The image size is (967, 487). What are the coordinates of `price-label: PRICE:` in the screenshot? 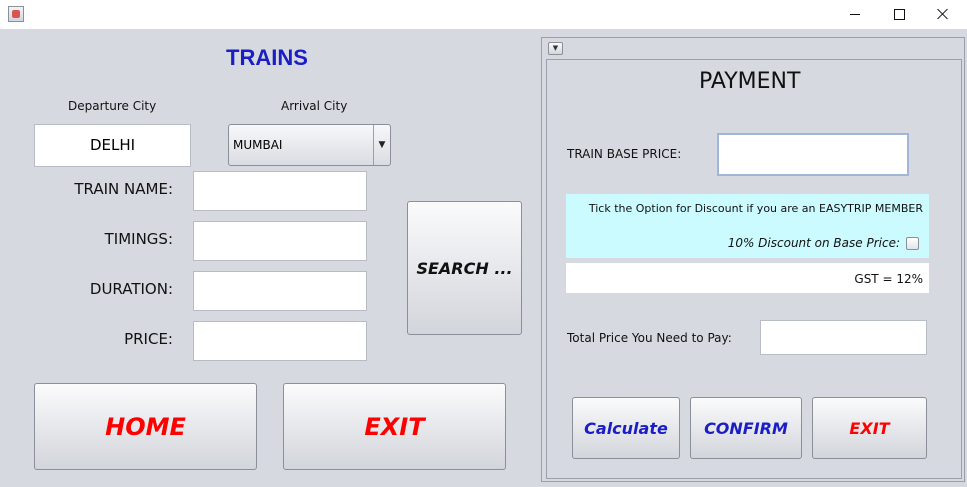 It's located at (148, 339).